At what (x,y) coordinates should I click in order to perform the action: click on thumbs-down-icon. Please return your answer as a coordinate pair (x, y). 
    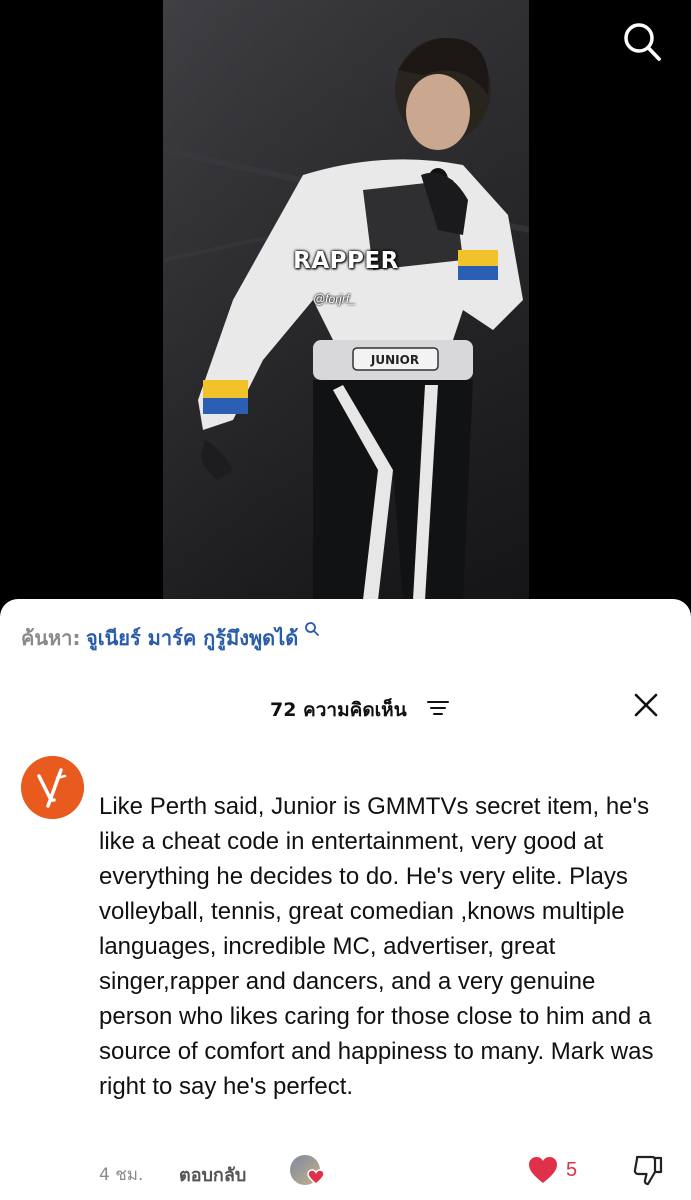
    Looking at the image, I should click on (648, 1170).